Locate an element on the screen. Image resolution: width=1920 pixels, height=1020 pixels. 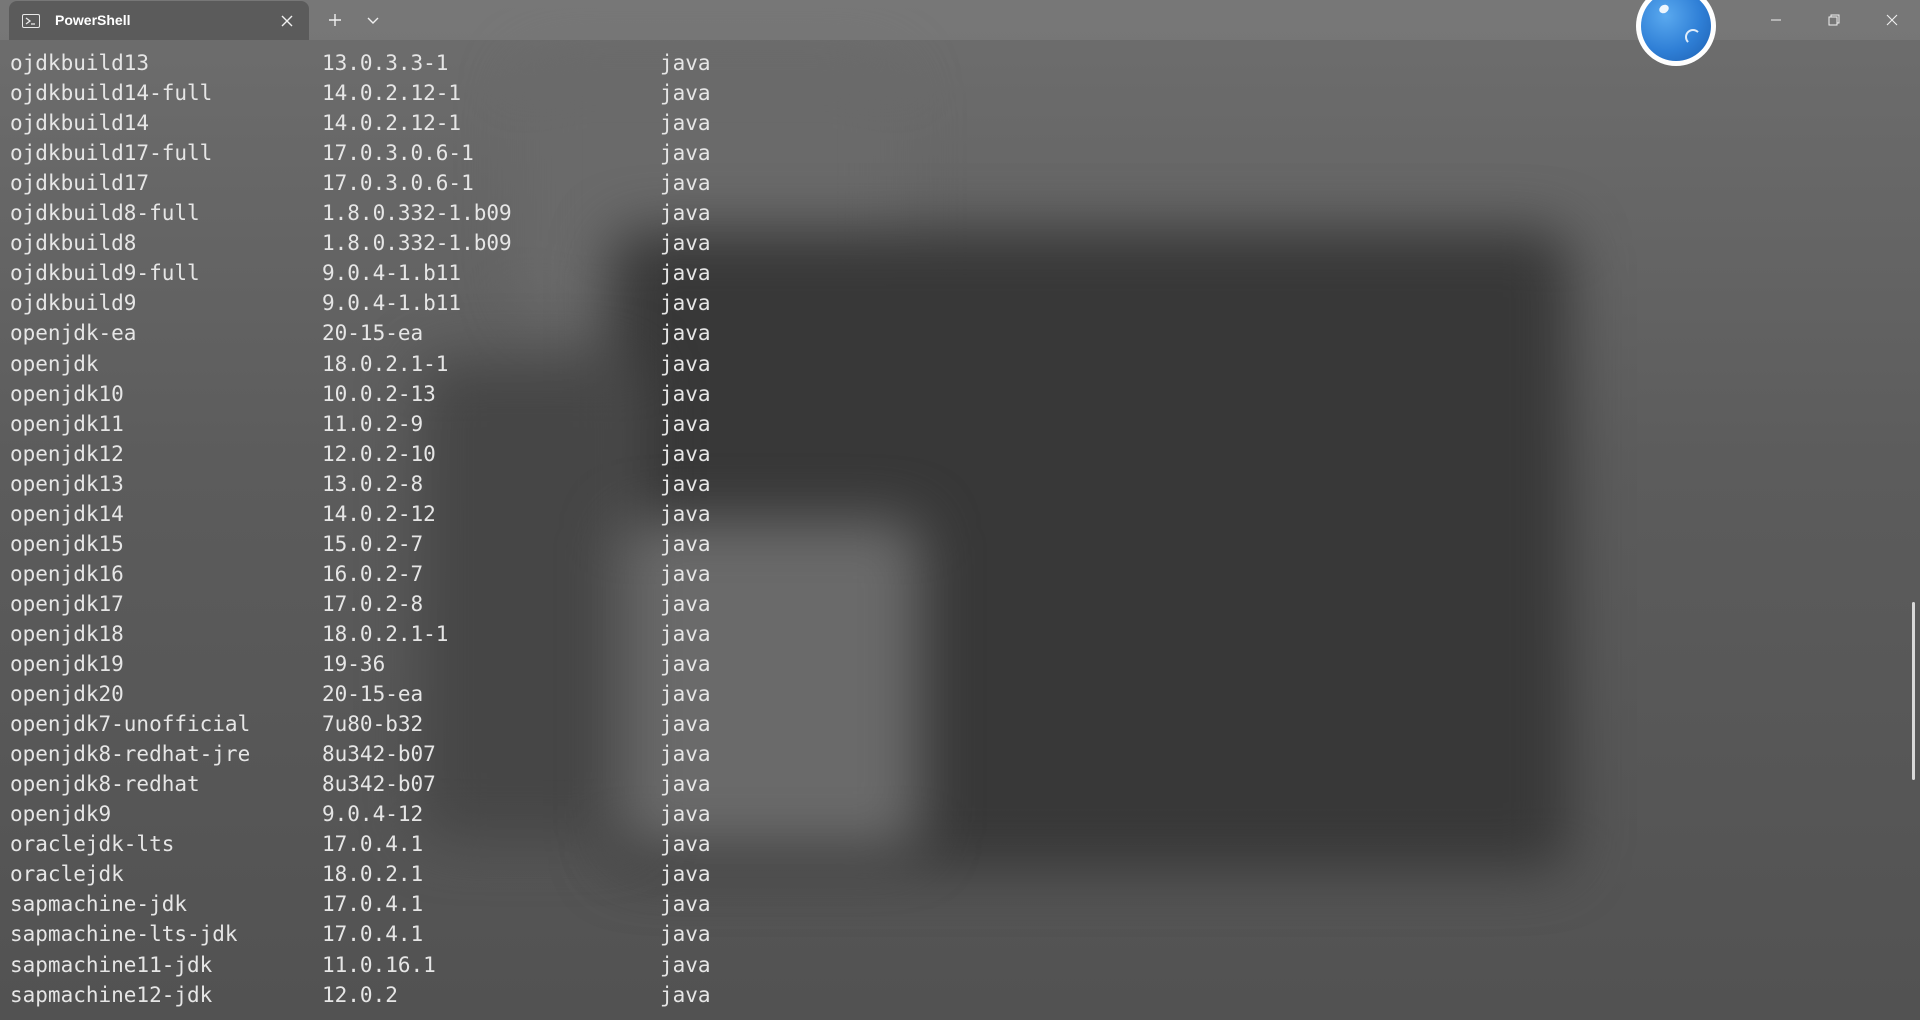
minimize-icon is located at coordinates (1776, 20).